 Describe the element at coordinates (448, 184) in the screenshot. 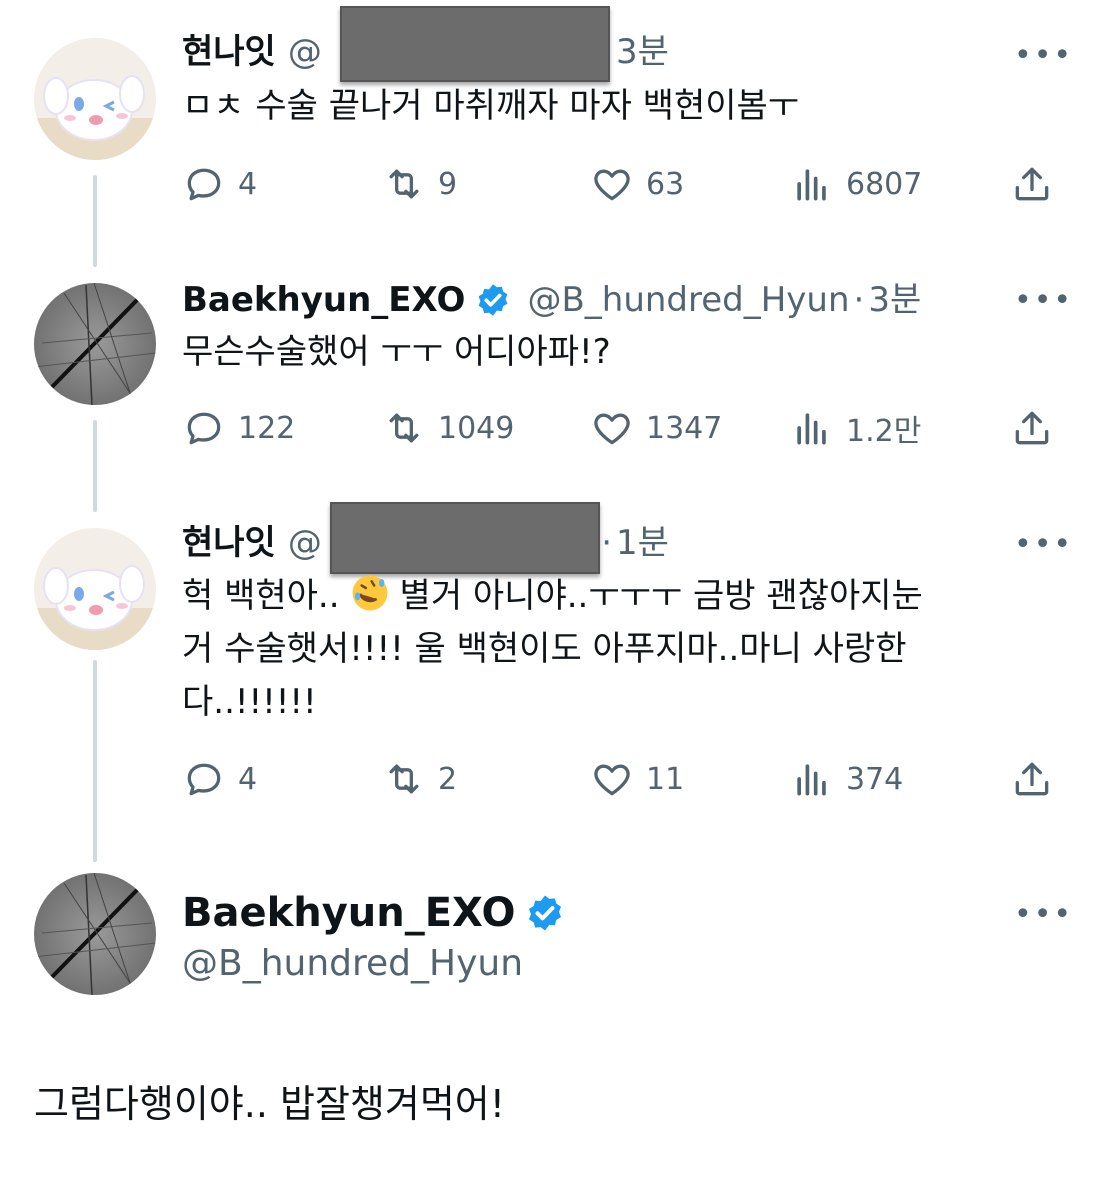

I see `retweet-count: 9` at that location.